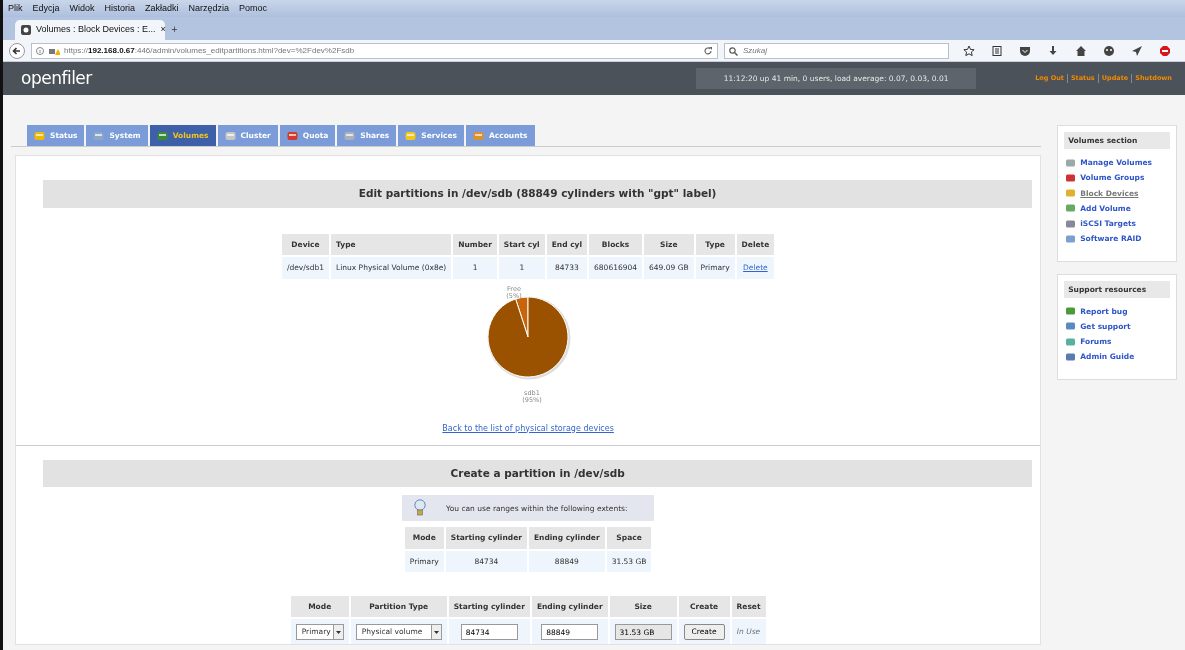 The image size is (1185, 650). Describe the element at coordinates (209, 8) in the screenshot. I see `menu-item: Narzędzia` at that location.